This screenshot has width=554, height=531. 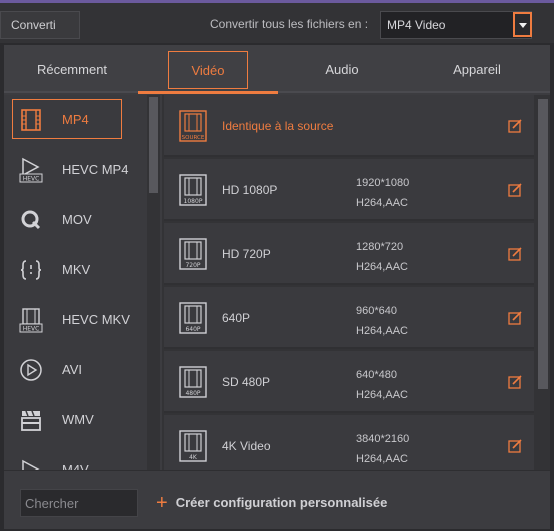 I want to click on preset-row-640p: 640P 640P 960*640 H264,AAC, so click(x=349, y=318).